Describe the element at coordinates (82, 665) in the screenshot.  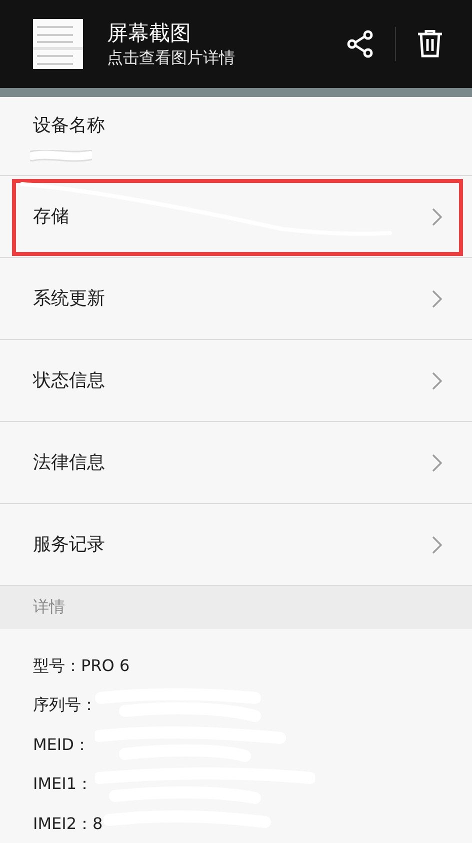
I see `detail-text: 型号：PRO 6` at that location.